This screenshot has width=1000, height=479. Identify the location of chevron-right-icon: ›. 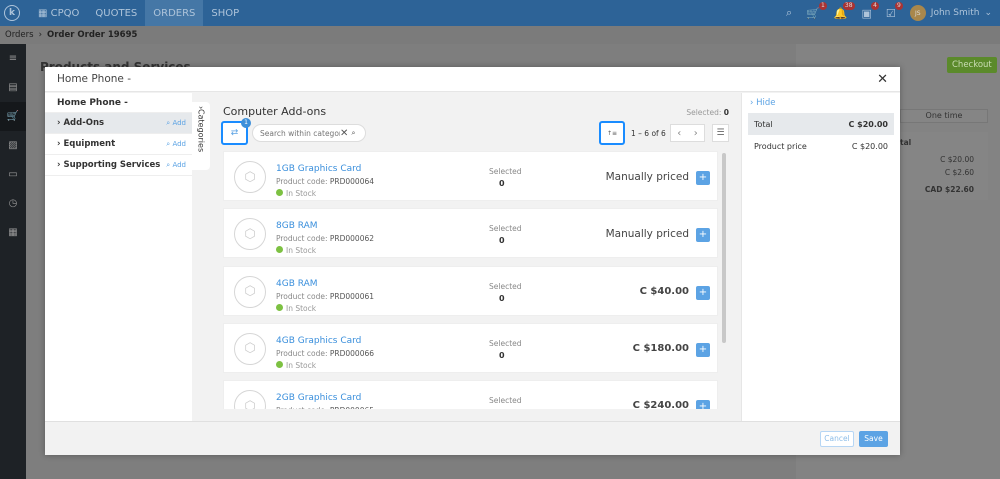
(752, 103).